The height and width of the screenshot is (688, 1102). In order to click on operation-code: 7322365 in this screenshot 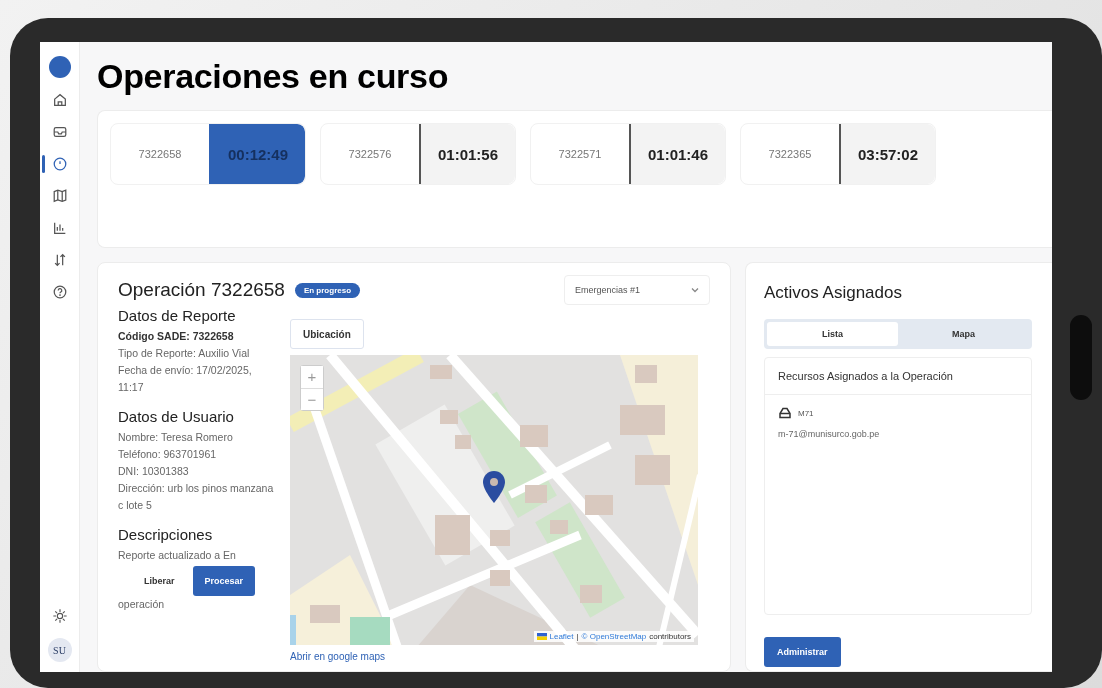, I will do `click(790, 154)`.